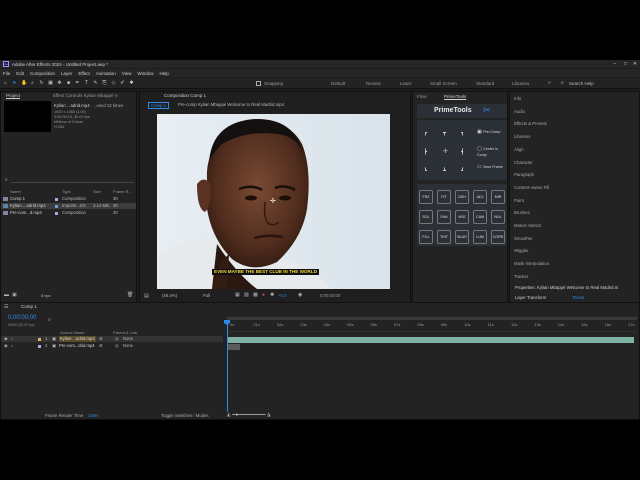 The width and height of the screenshot is (640, 480). Describe the element at coordinates (498, 237) in the screenshot. I see `primetools-btn-corr: CORR` at that location.